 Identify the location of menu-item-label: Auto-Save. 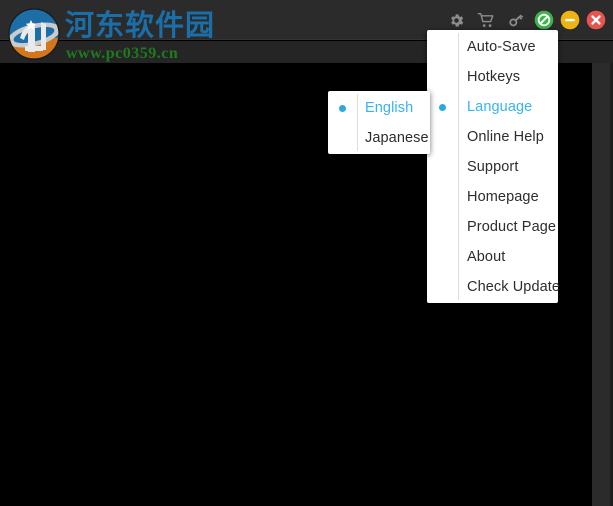
(501, 47).